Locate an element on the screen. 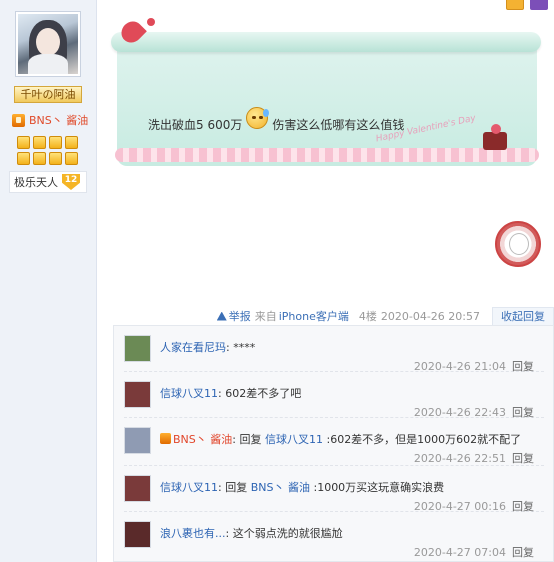 This screenshot has height=562, width=554. floor-number: 4楼 is located at coordinates (367, 316).